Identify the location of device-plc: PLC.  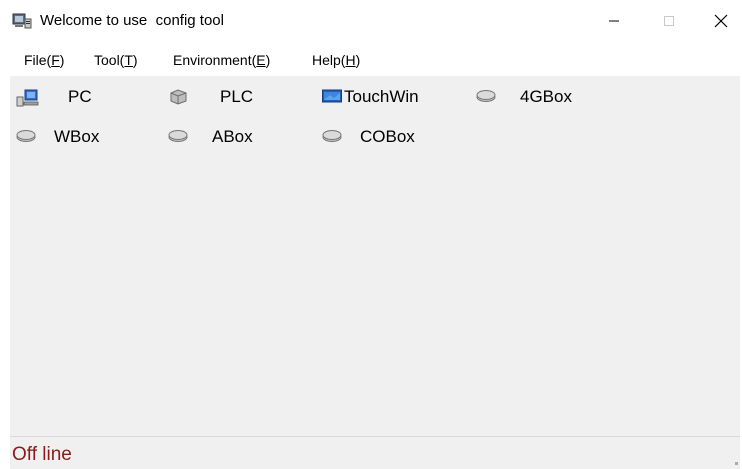
(210, 97).